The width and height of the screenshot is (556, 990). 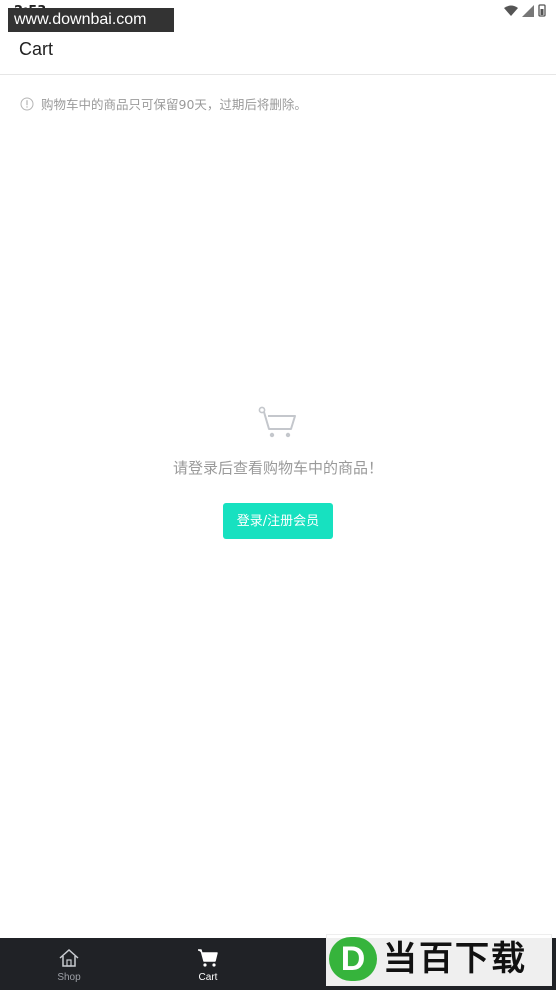 What do you see at coordinates (36, 49) in the screenshot?
I see `page-title: Cart` at bounding box center [36, 49].